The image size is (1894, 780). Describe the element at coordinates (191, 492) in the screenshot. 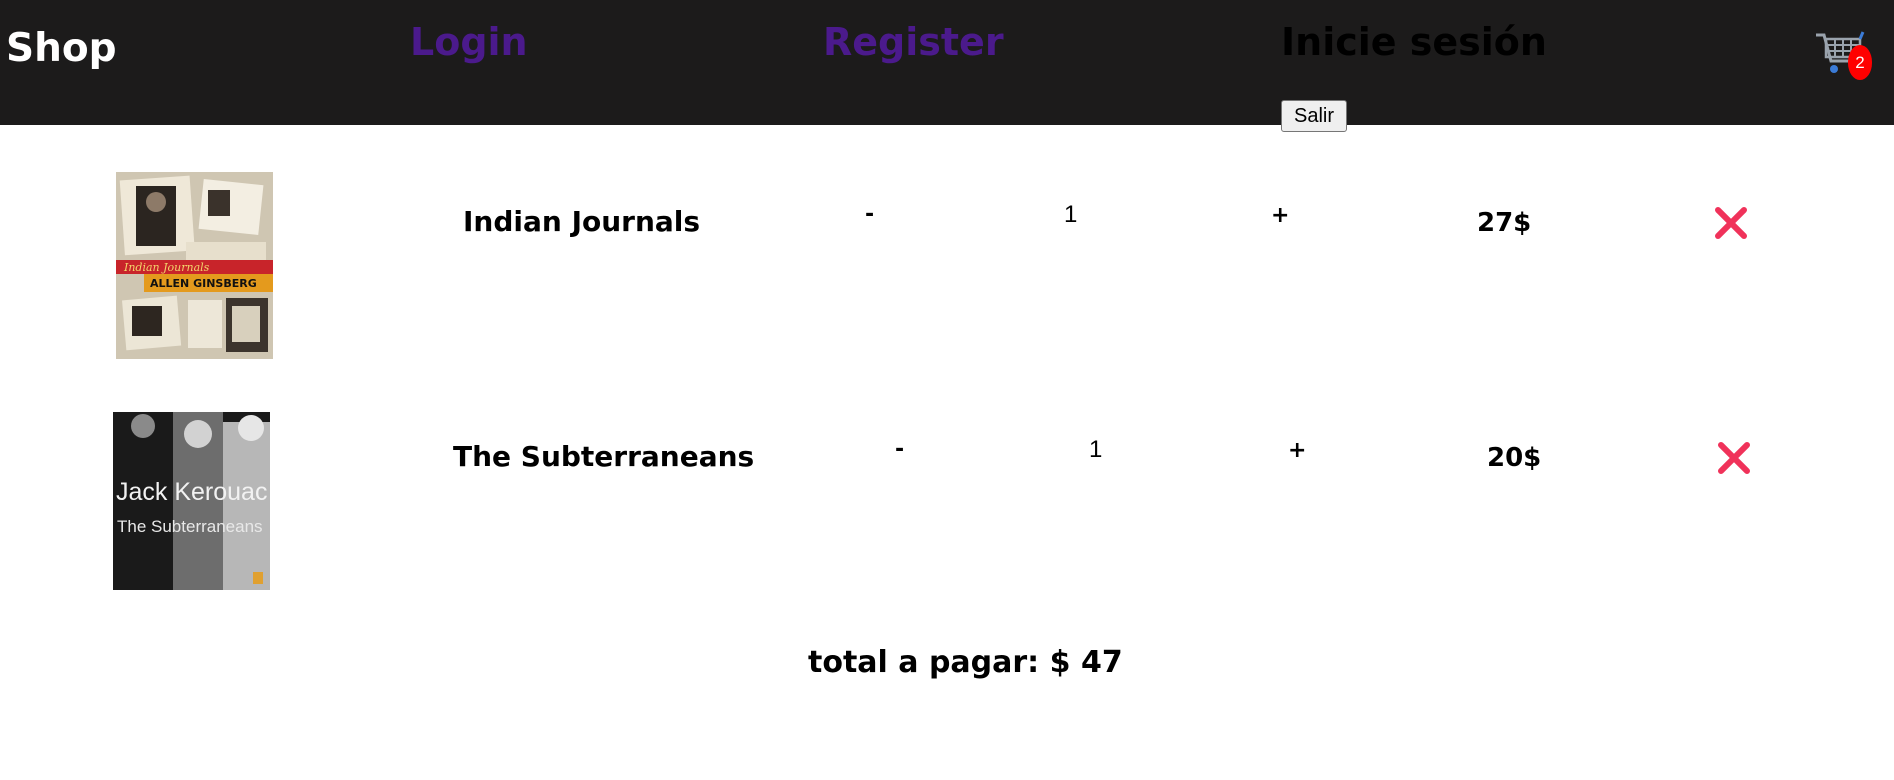

I see `cover-author-text: Jack Kerouac` at that location.